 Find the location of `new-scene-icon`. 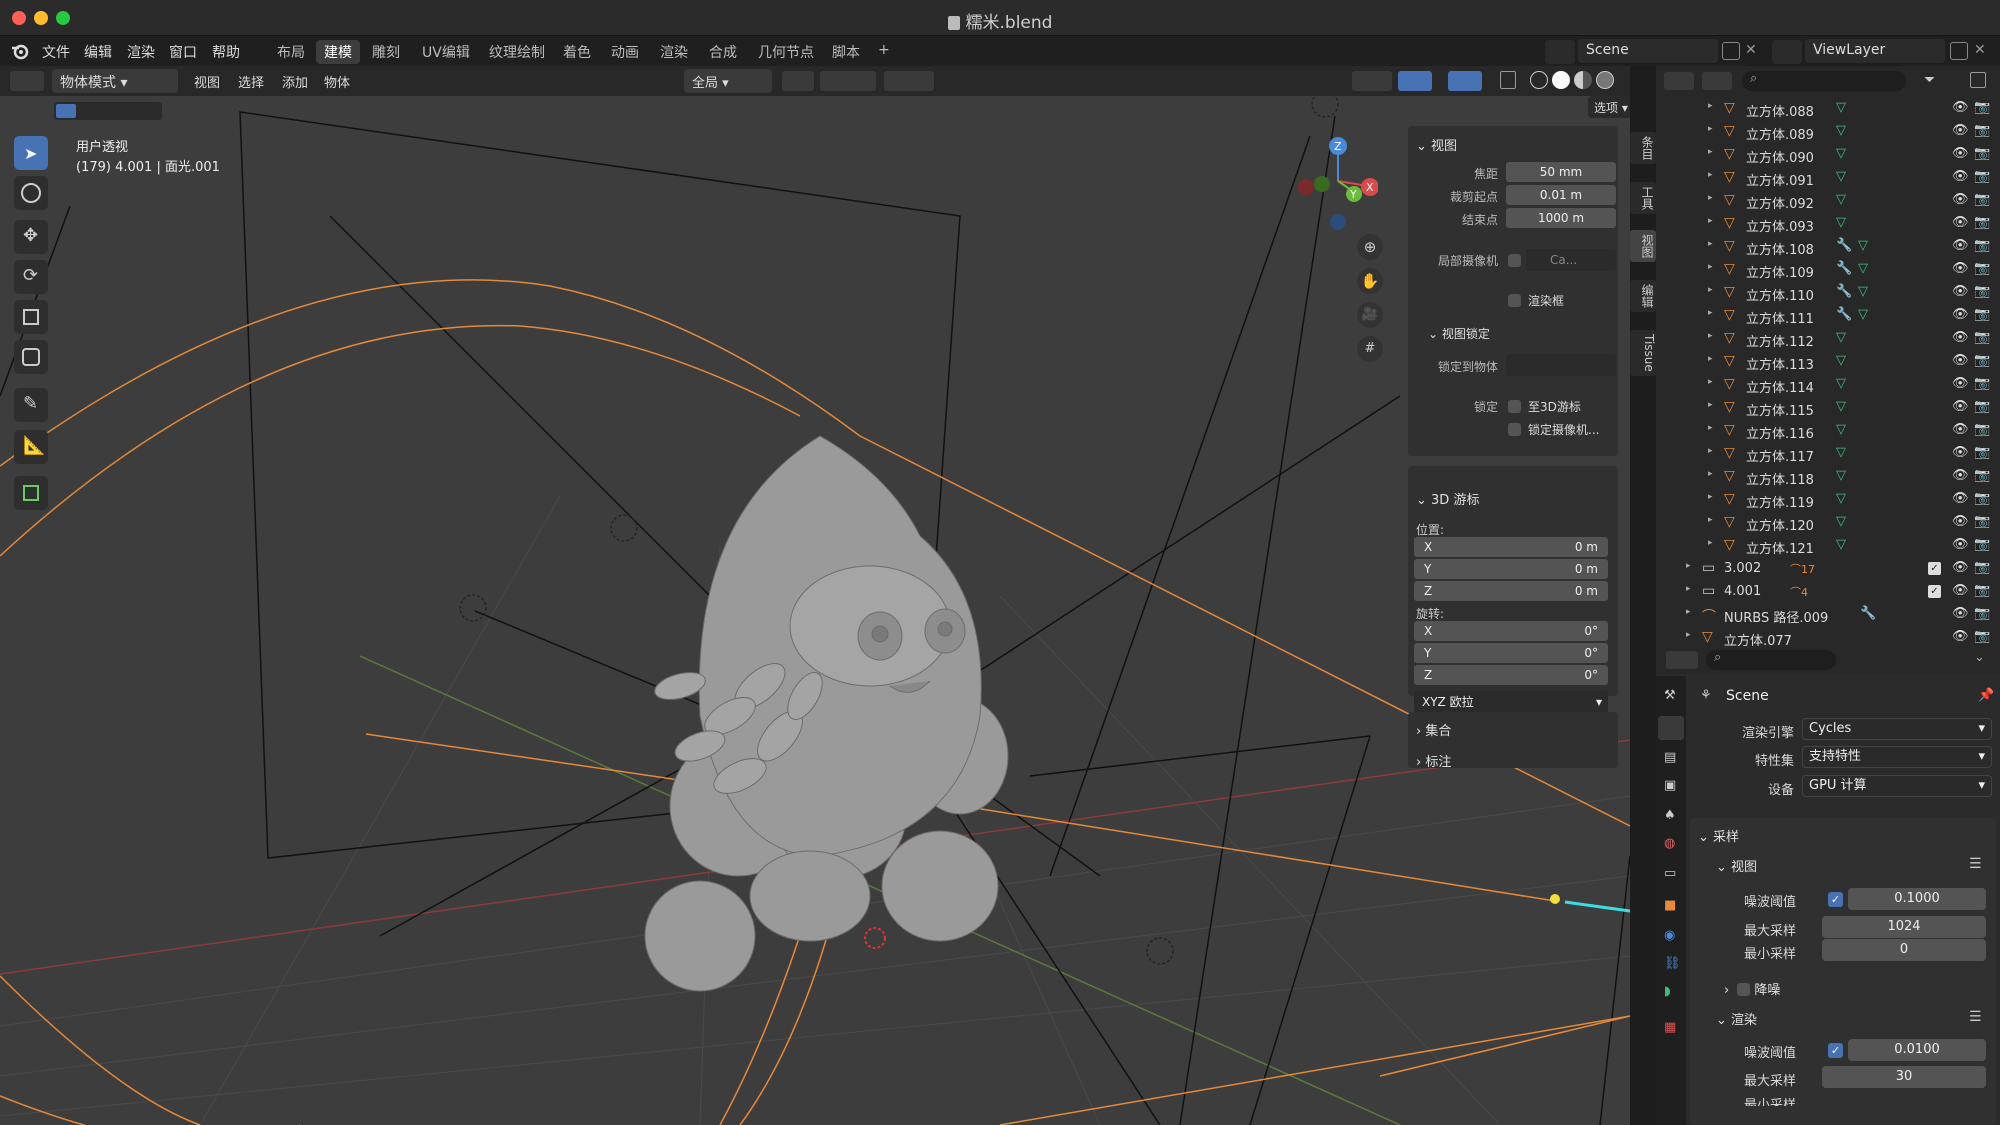

new-scene-icon is located at coordinates (1731, 51).